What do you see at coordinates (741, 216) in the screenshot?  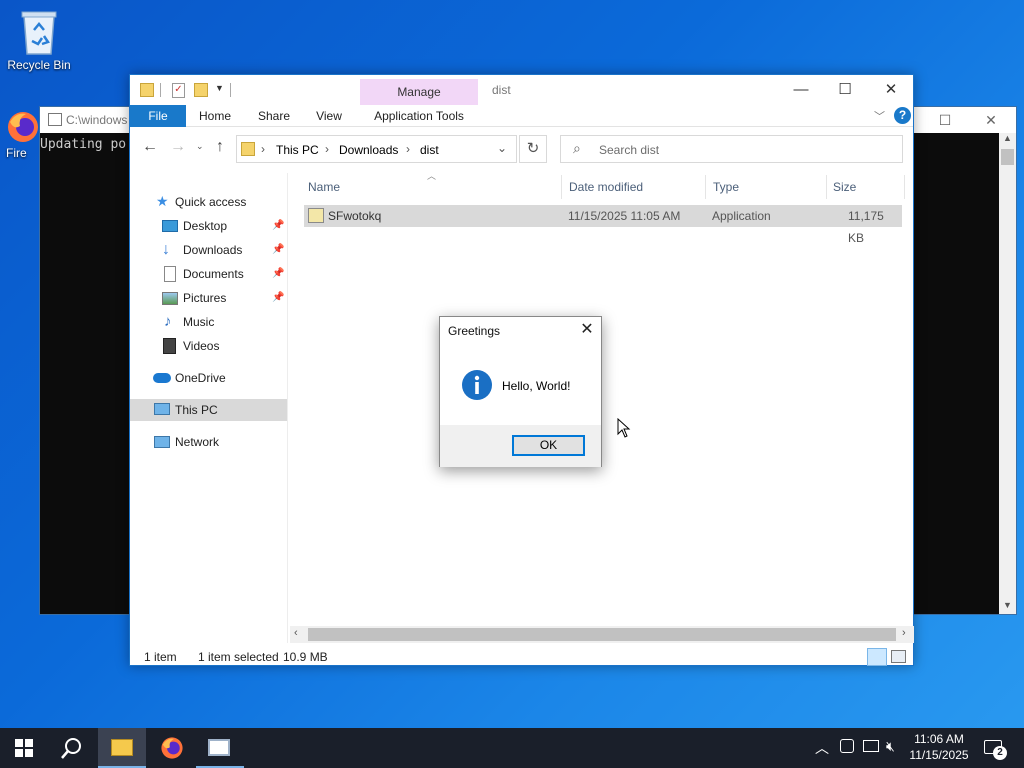 I see `file-type: Application` at bounding box center [741, 216].